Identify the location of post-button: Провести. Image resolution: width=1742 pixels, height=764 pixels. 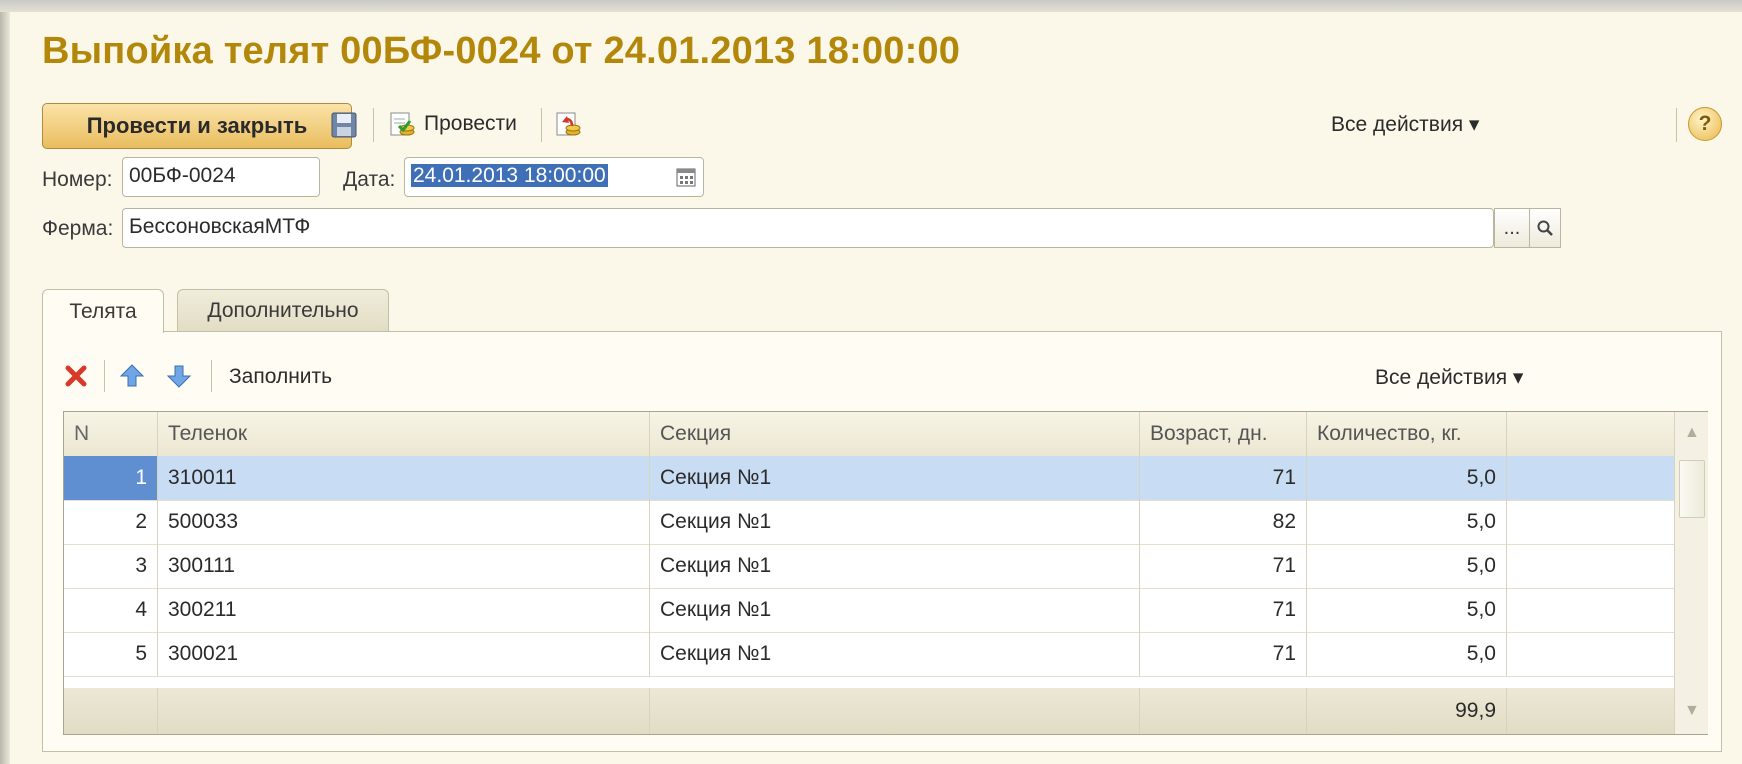
(470, 124).